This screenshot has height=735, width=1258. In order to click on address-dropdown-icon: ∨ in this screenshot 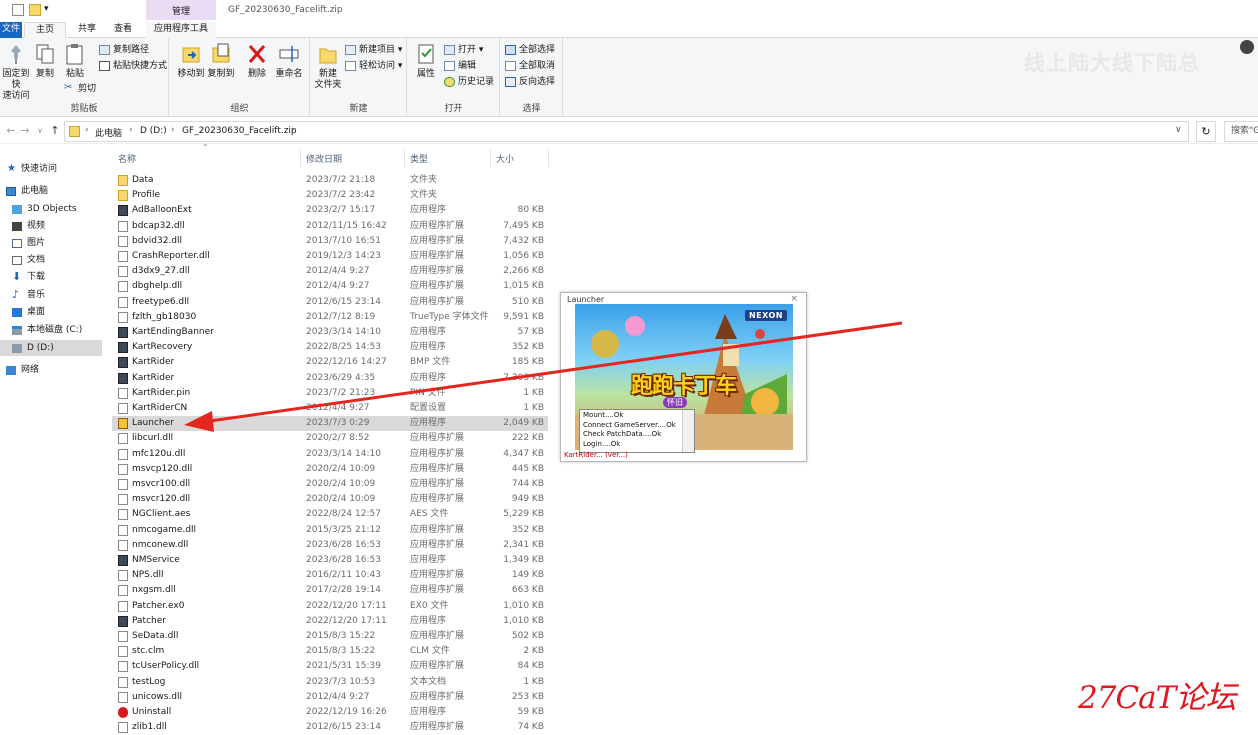, I will do `click(1178, 130)`.